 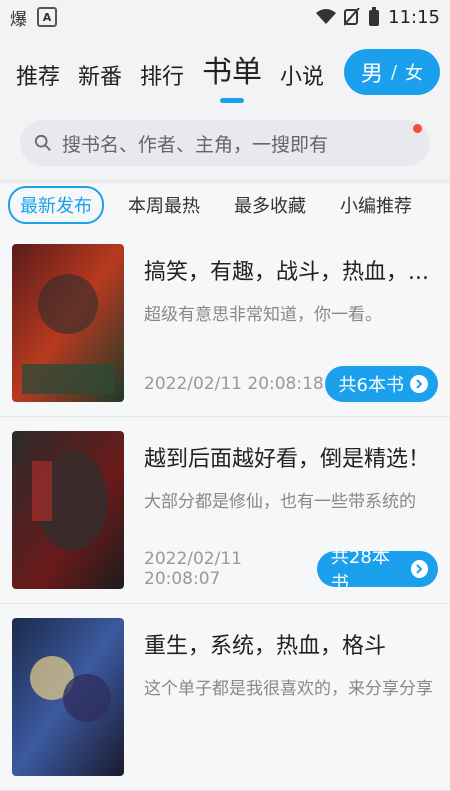 What do you see at coordinates (164, 205) in the screenshot?
I see `subtab-weekly-hot: 本周最热` at bounding box center [164, 205].